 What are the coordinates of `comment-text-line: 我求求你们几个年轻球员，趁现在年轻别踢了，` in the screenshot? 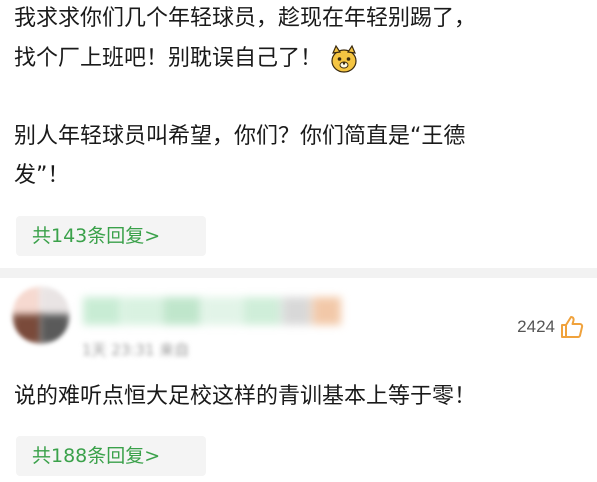 It's located at (245, 18).